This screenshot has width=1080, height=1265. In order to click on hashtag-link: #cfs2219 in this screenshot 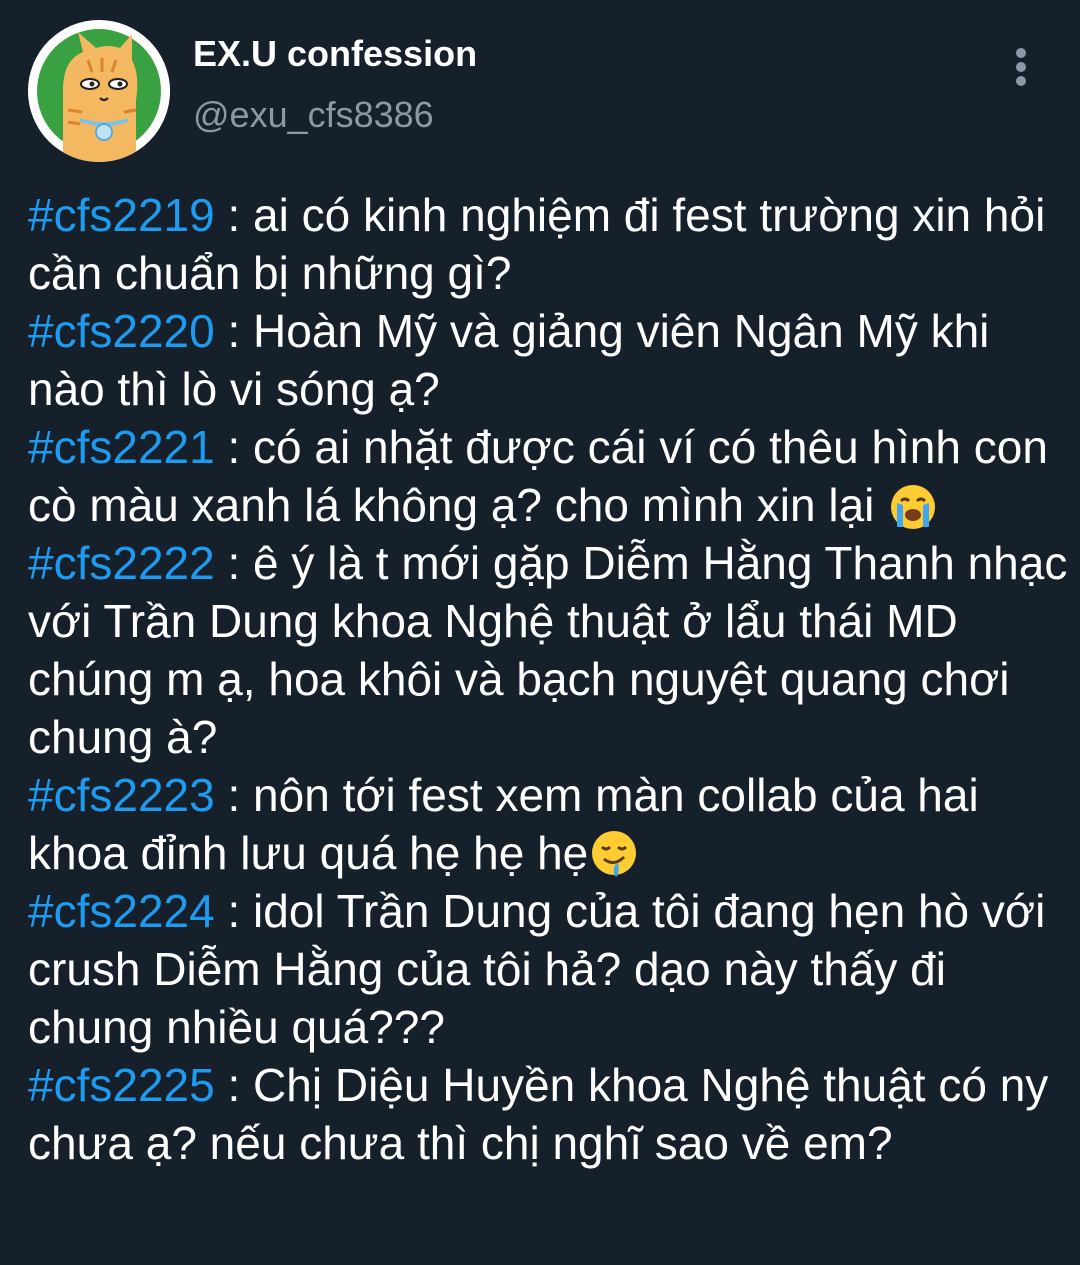, I will do `click(121, 215)`.